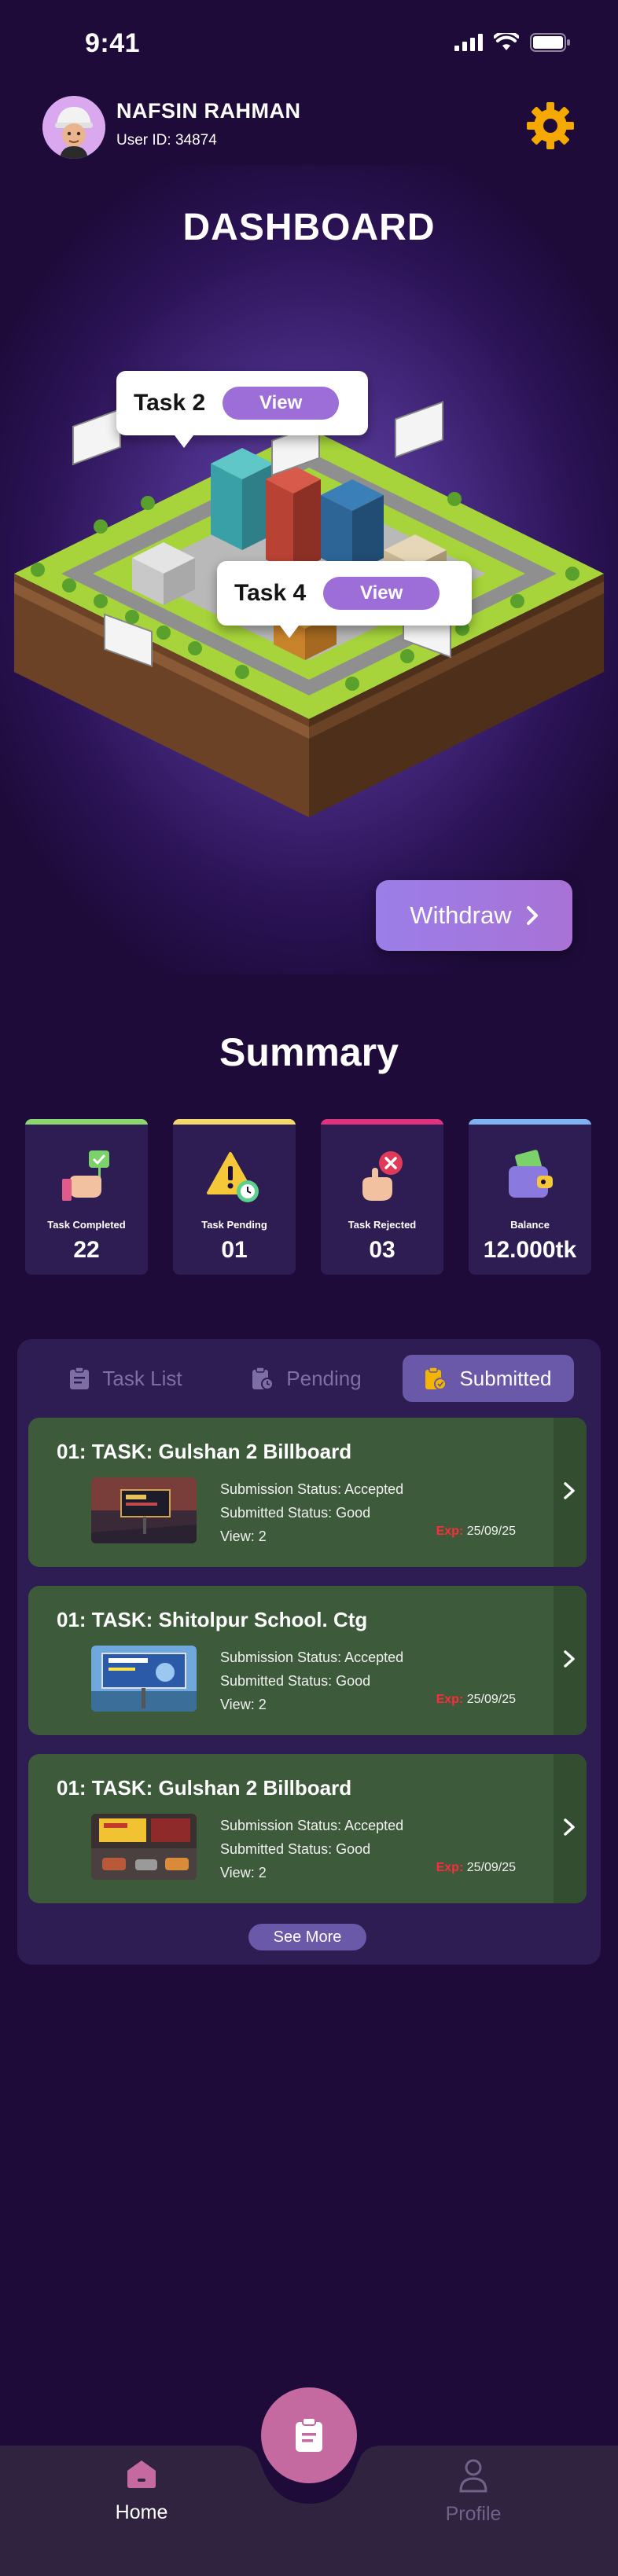  Describe the element at coordinates (87, 1250) in the screenshot. I see `card-value: 22` at that location.